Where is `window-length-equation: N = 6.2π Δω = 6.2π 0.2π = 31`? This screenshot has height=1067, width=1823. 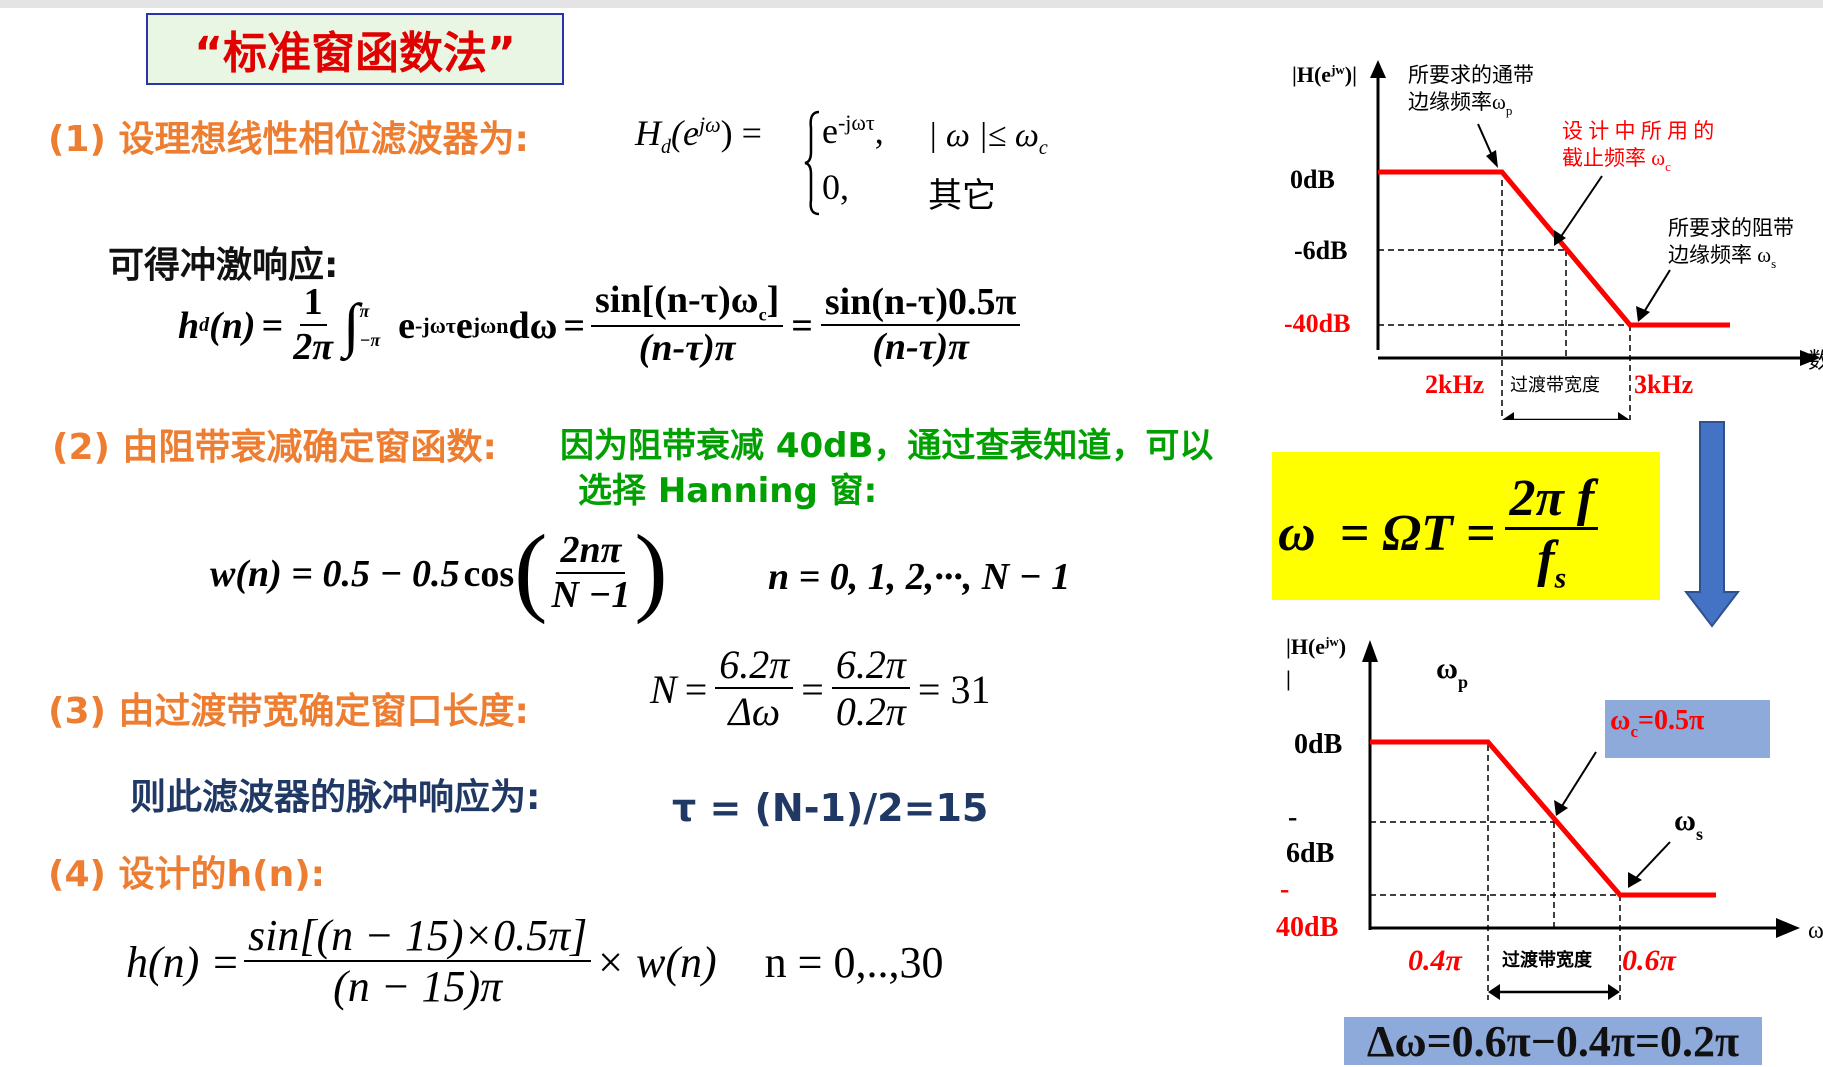 window-length-equation: N = 6.2π Δω = 6.2π 0.2π = 31 is located at coordinates (820, 688).